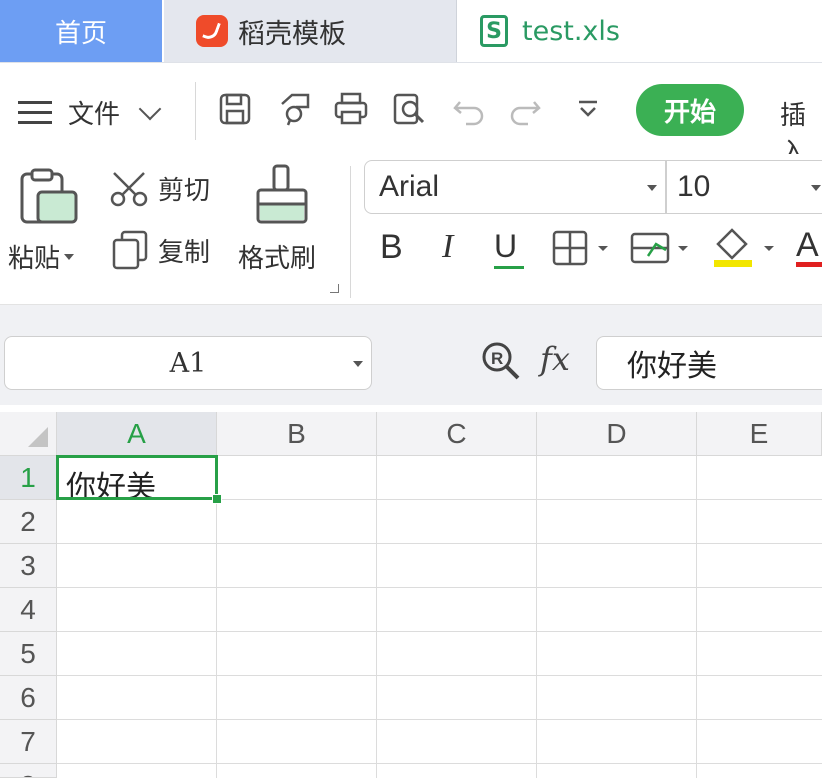 This screenshot has width=822, height=778. What do you see at coordinates (809, 264) in the screenshot?
I see `font-color-bar` at bounding box center [809, 264].